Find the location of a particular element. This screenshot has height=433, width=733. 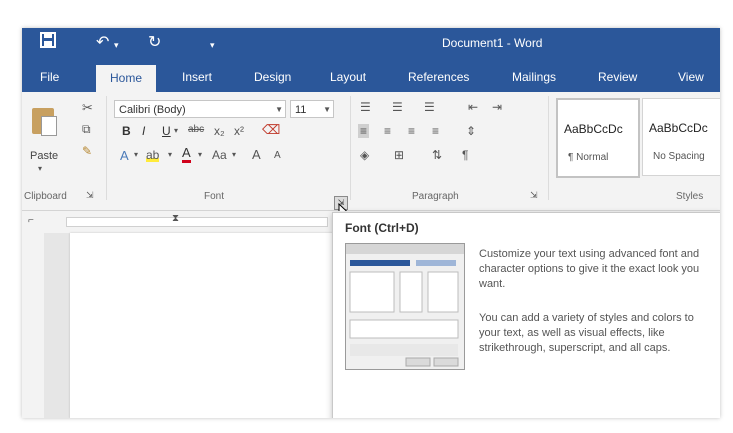

clipboard-launcher-icon: ⇲ is located at coordinates (90, 195).